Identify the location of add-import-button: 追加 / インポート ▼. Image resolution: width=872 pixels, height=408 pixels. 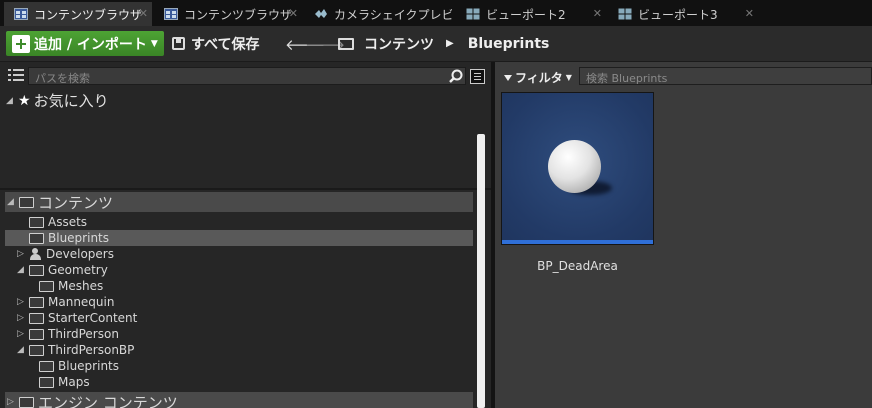
(85, 43).